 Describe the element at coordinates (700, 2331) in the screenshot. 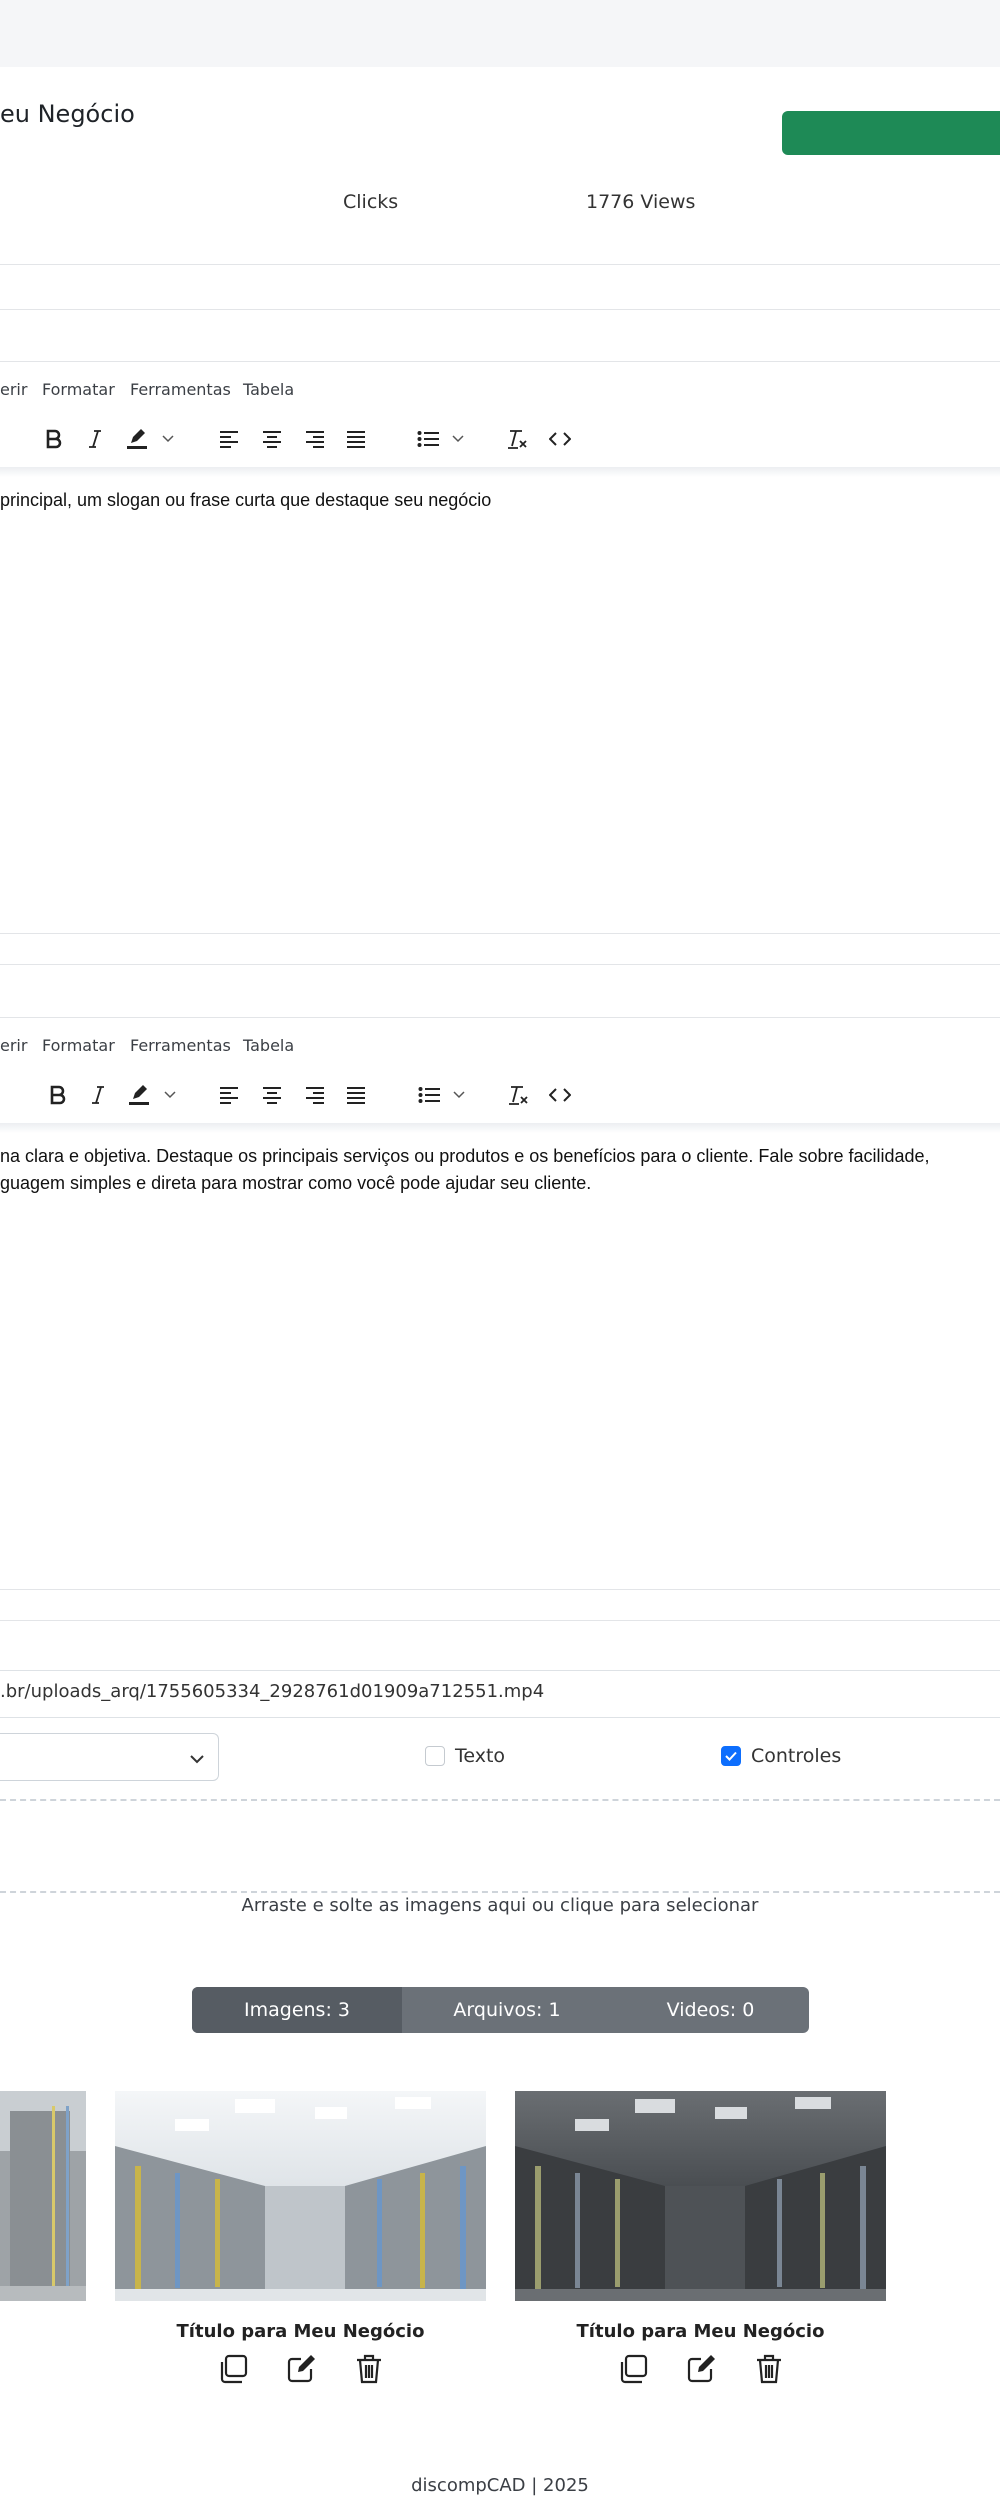

I see `gallery-title-2: Título para Meu Negócio` at that location.